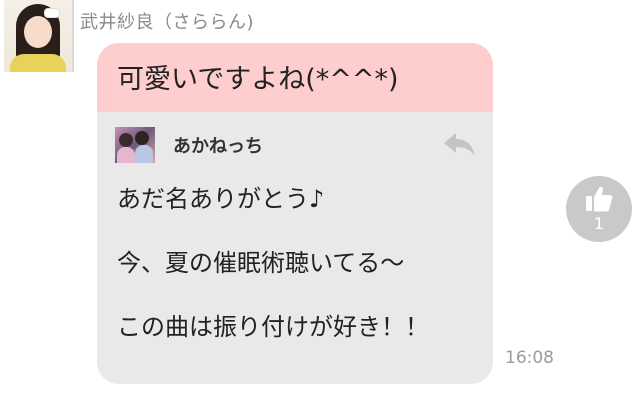 This screenshot has width=640, height=403. I want to click on reply-arrow-icon, so click(460, 144).